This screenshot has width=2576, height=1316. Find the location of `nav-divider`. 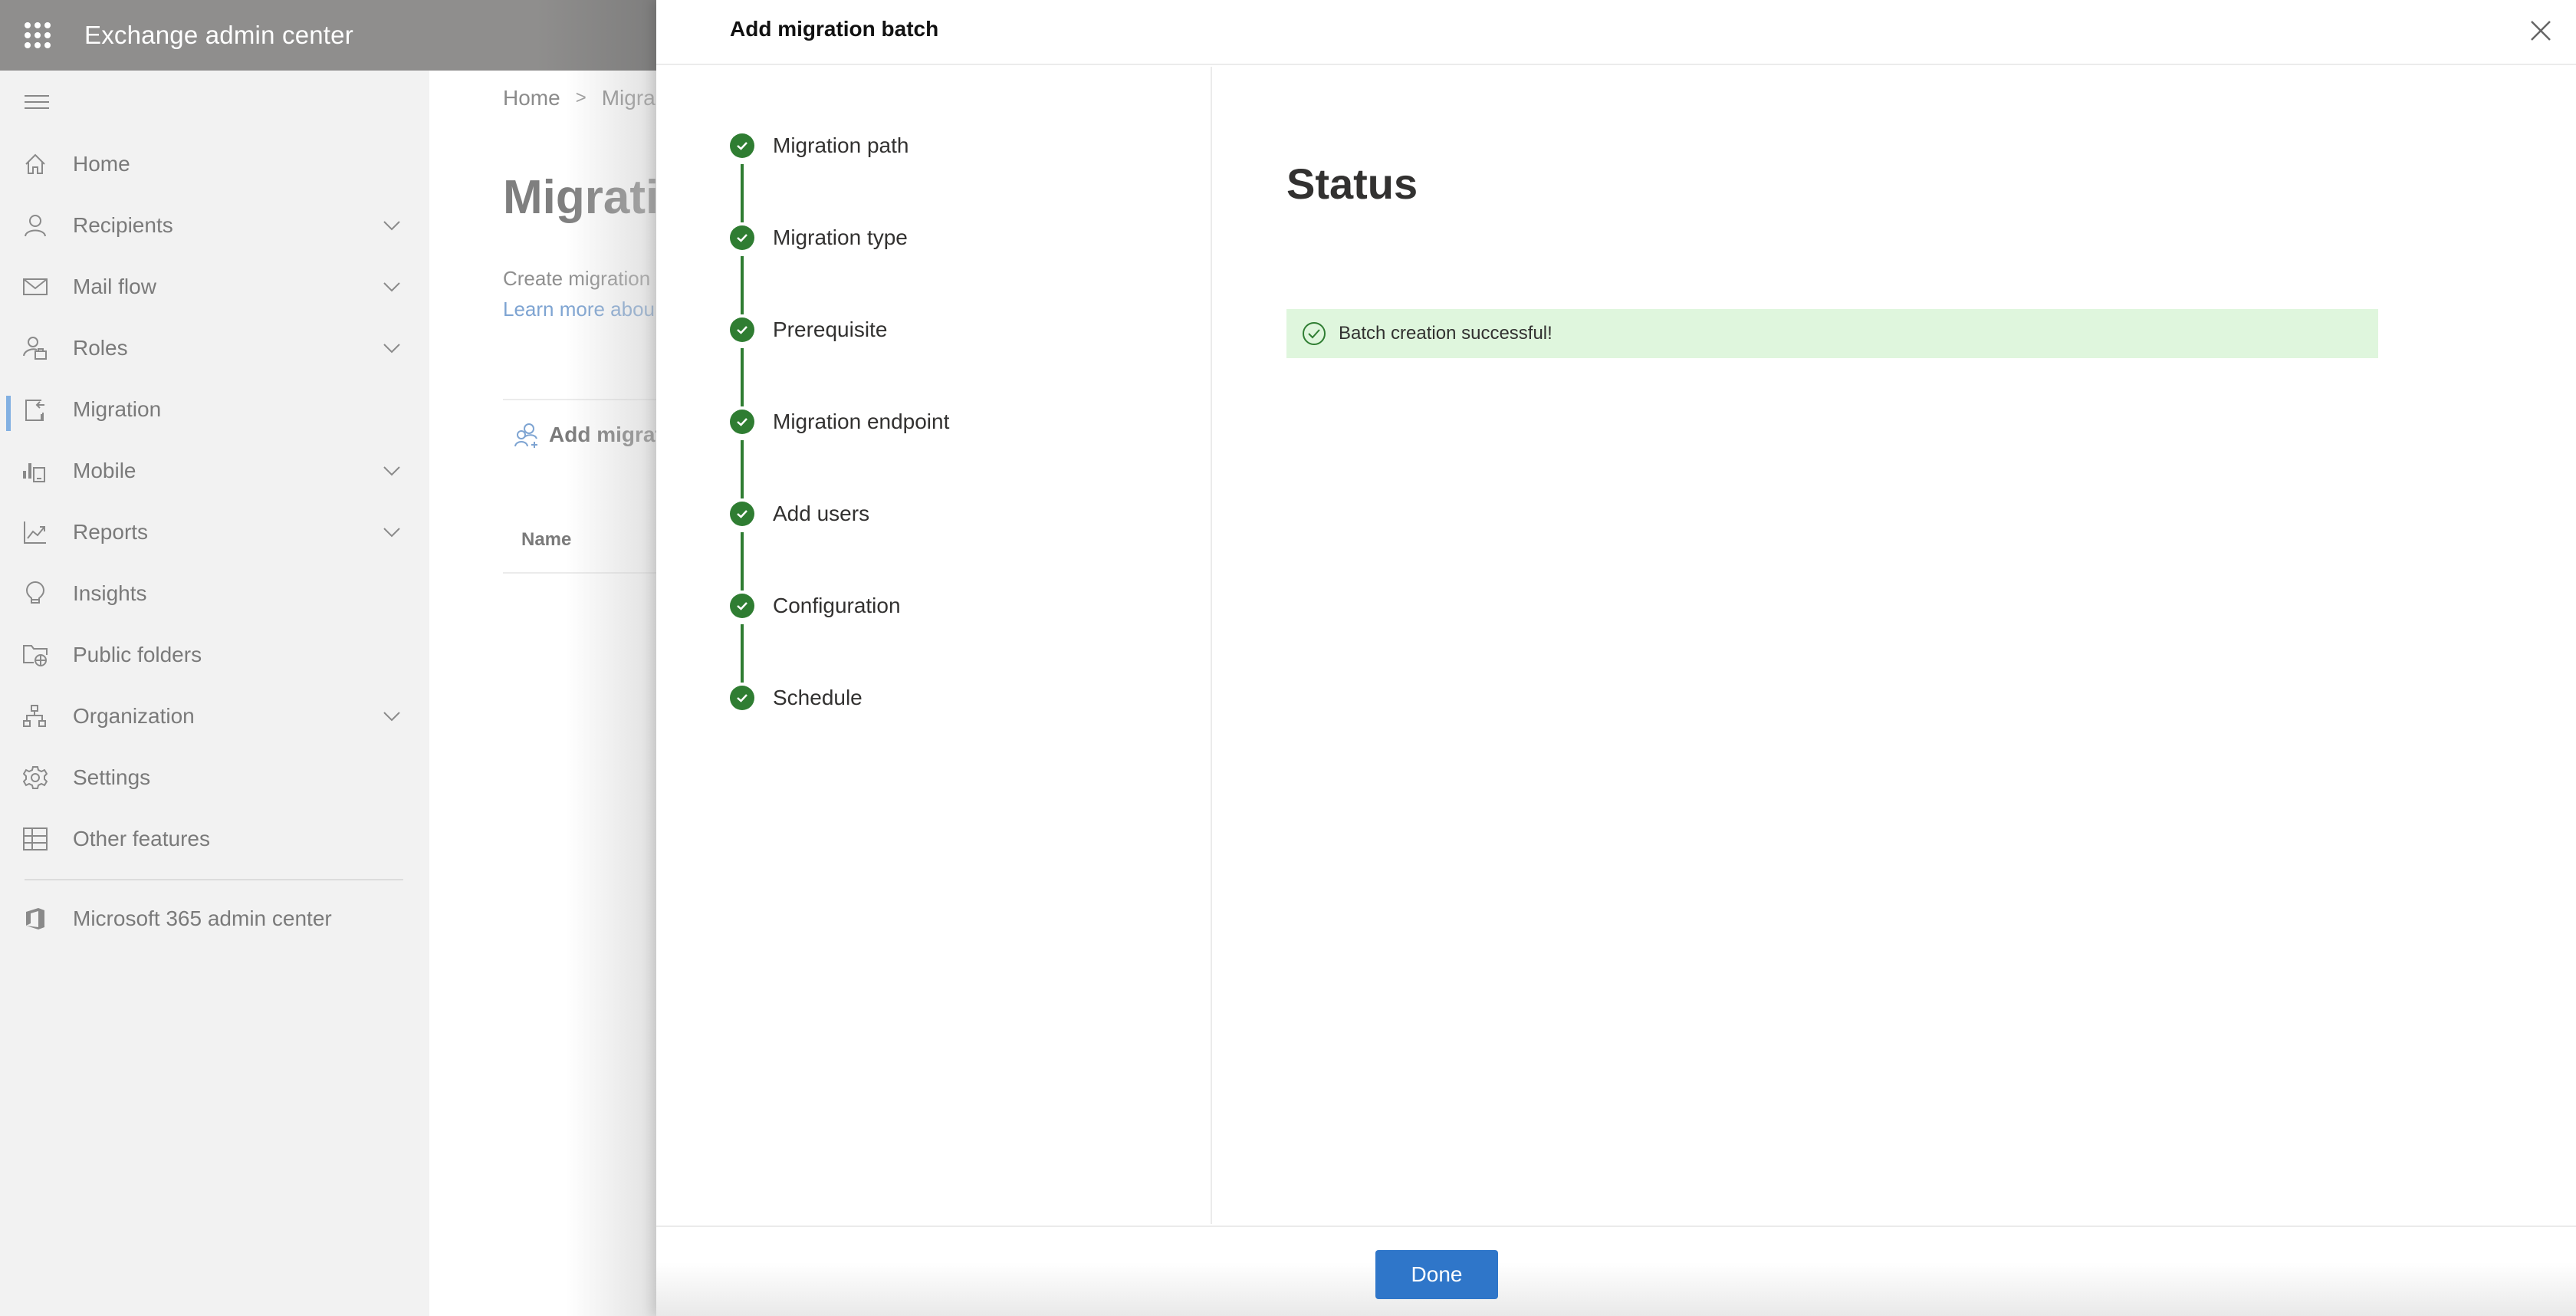

nav-divider is located at coordinates (214, 879).